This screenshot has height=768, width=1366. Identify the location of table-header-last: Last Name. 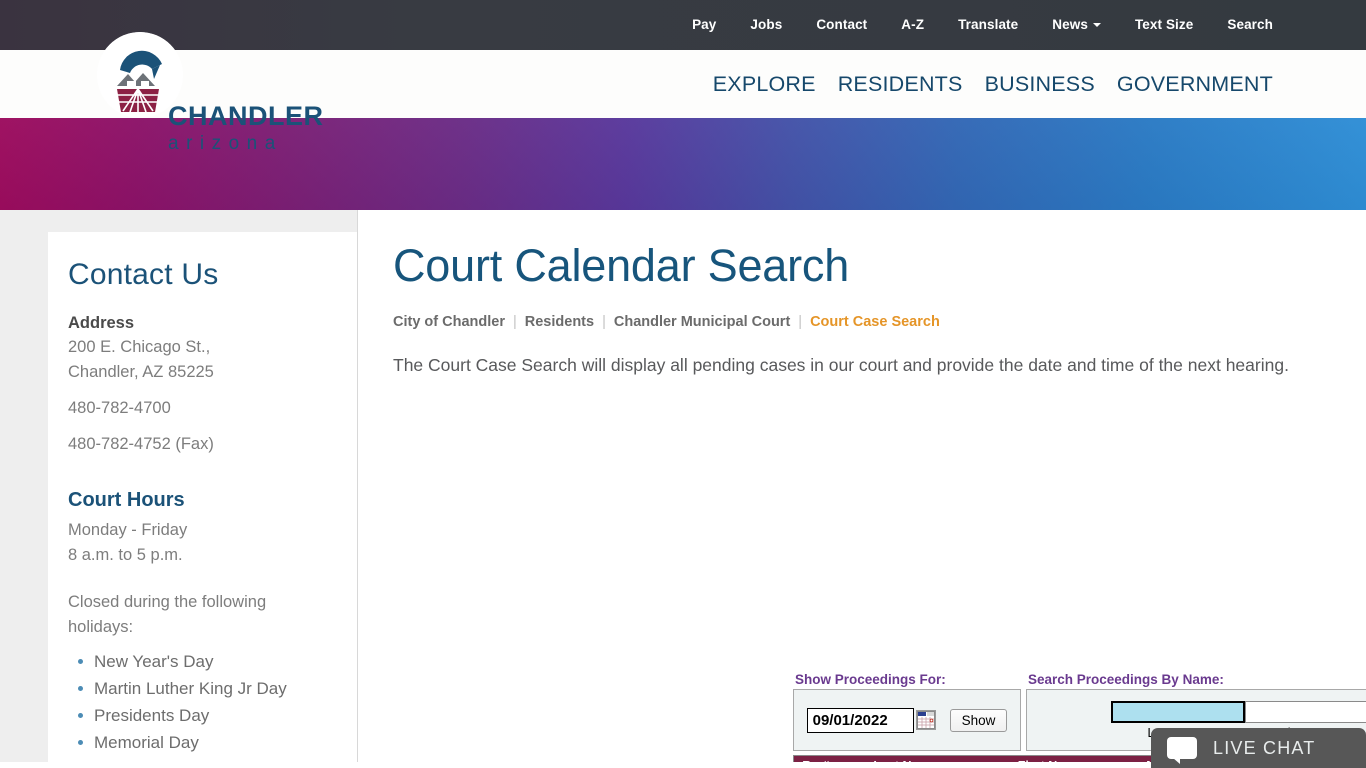
(912, 758).